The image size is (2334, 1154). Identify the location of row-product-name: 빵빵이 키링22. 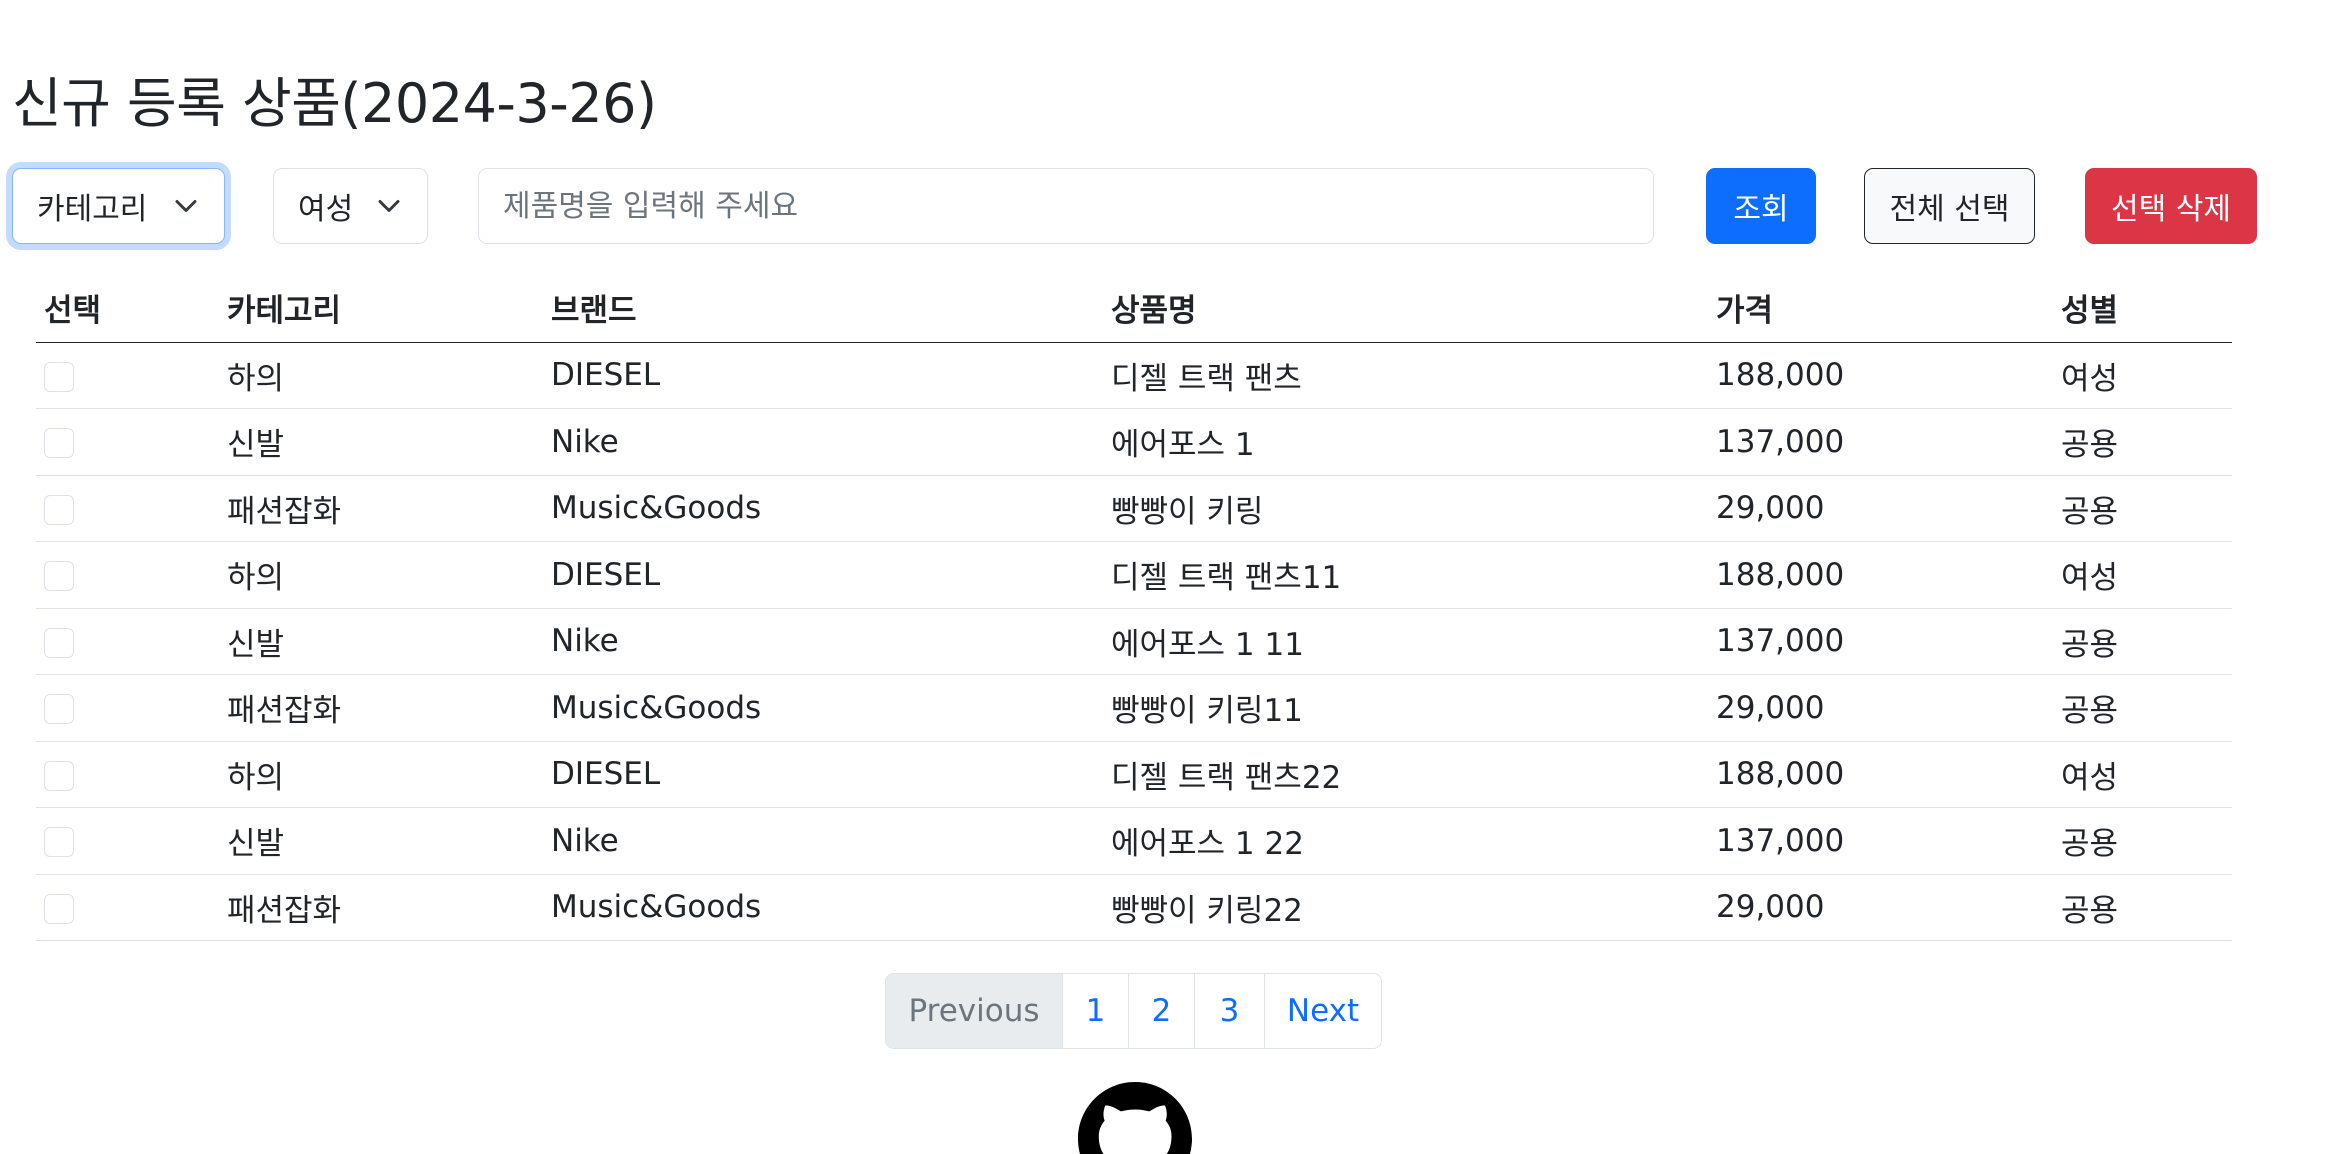
(1405, 907).